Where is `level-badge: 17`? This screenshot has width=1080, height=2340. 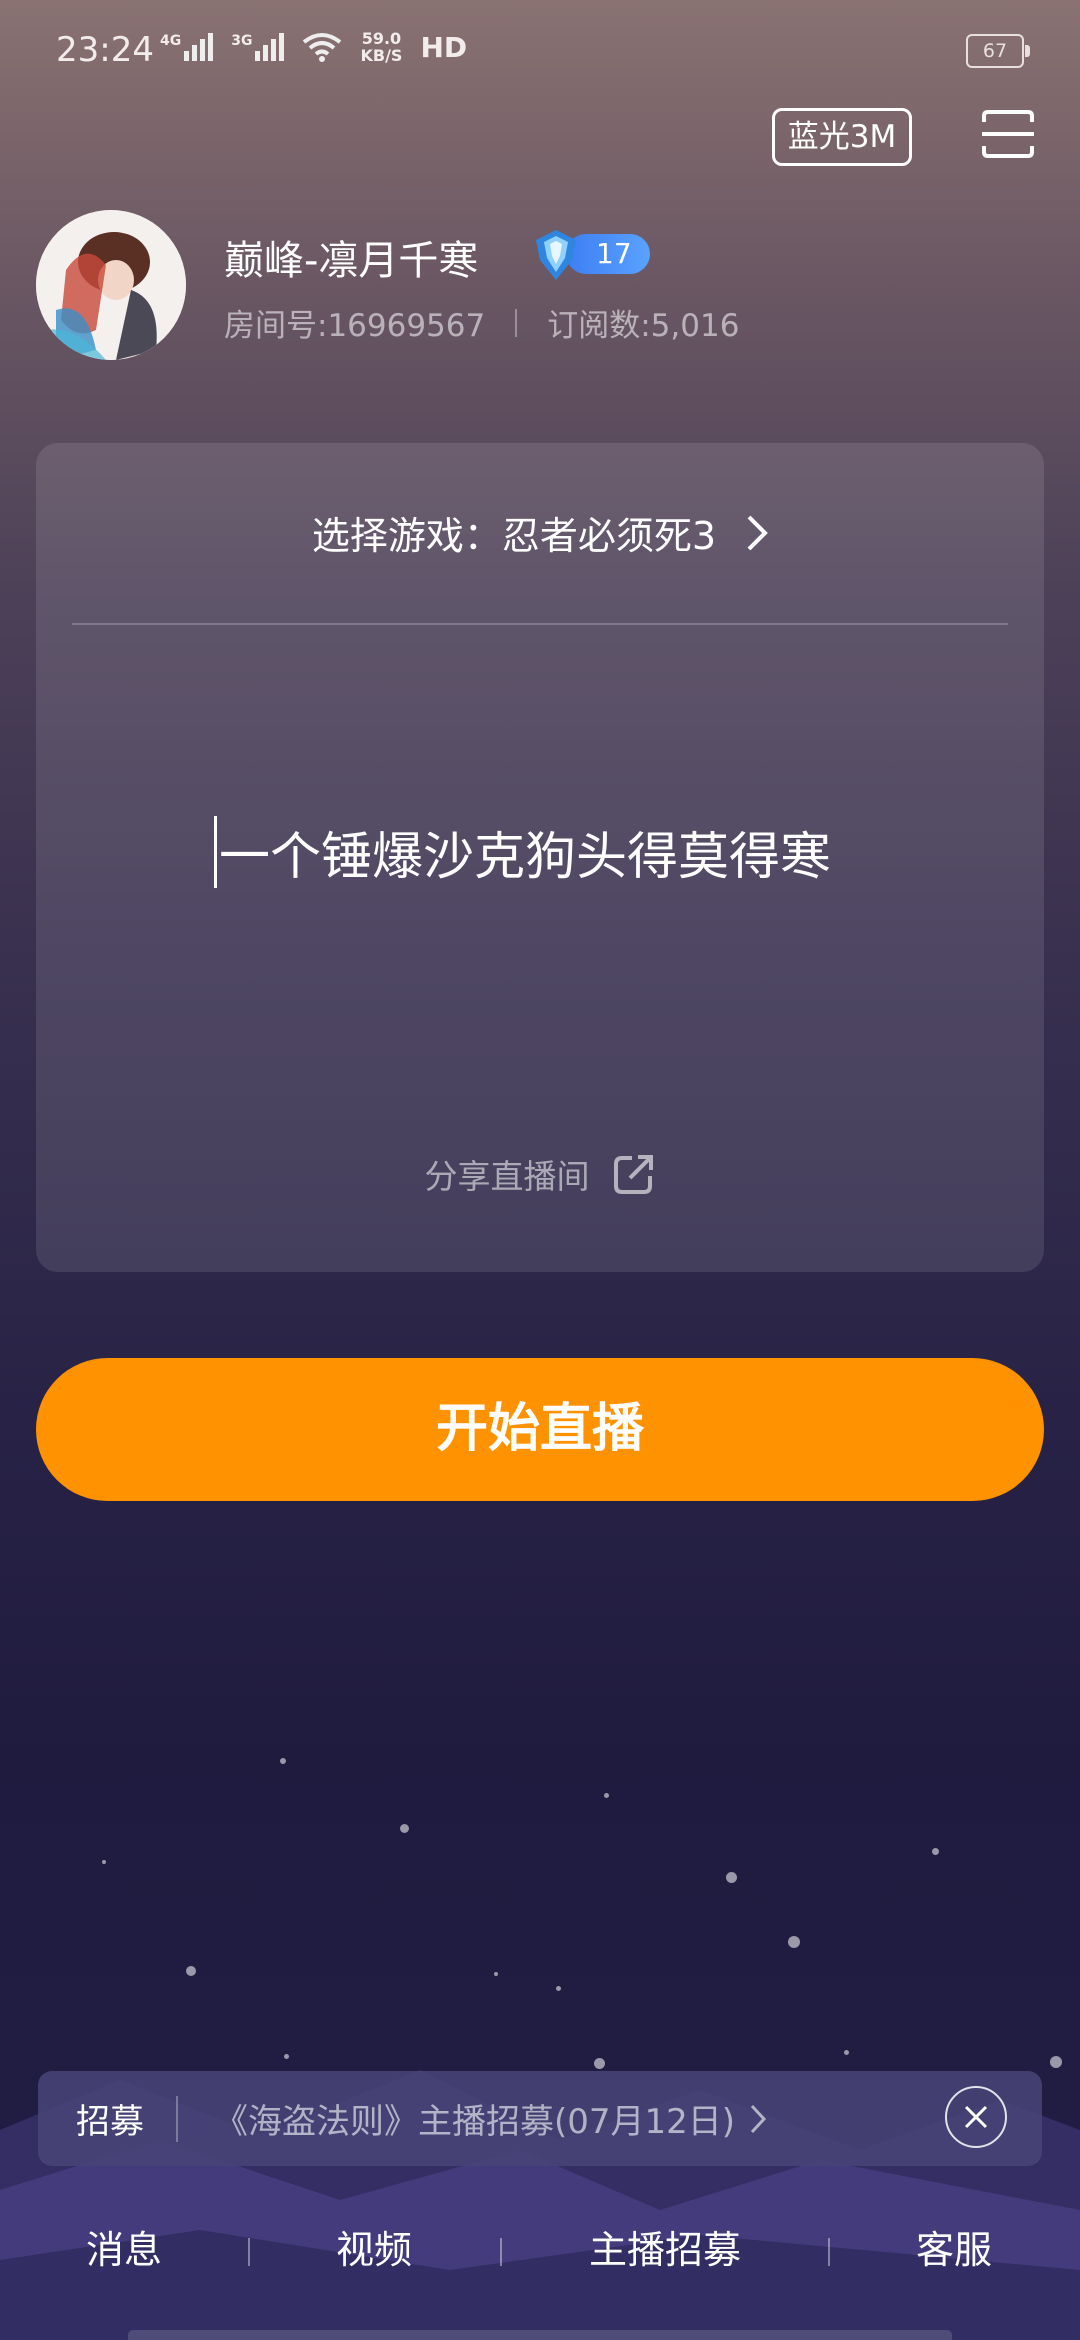
level-badge: 17 is located at coordinates (589, 254).